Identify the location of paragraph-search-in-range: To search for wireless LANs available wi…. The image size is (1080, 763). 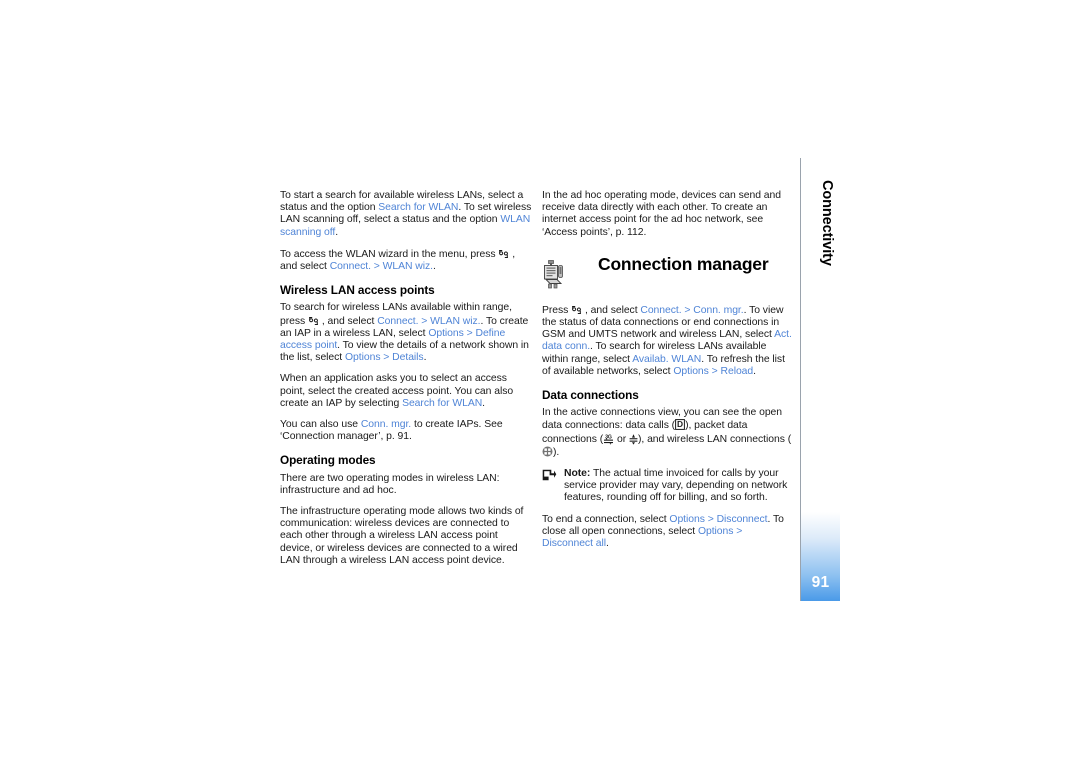
(406, 333).